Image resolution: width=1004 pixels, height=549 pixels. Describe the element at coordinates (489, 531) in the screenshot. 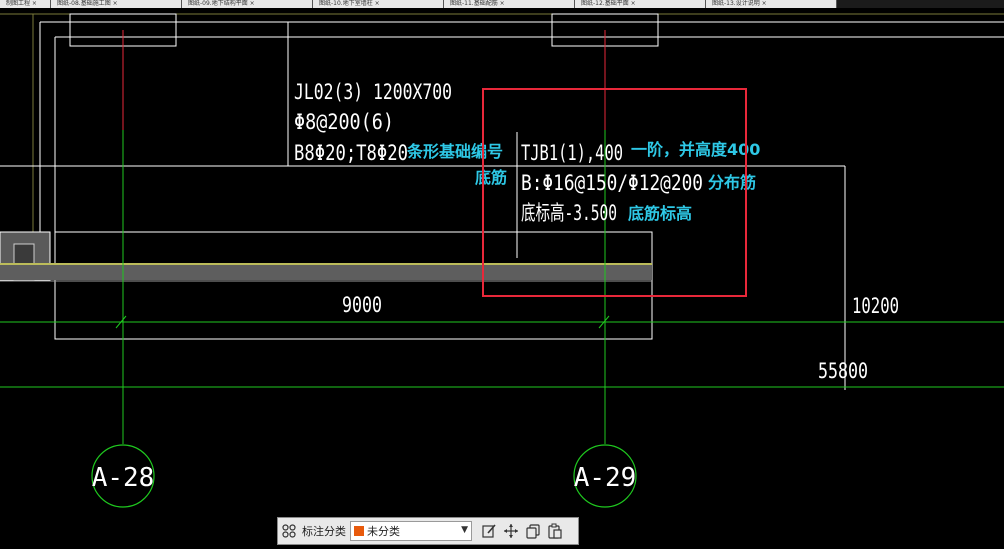

I see `edit-icon` at that location.